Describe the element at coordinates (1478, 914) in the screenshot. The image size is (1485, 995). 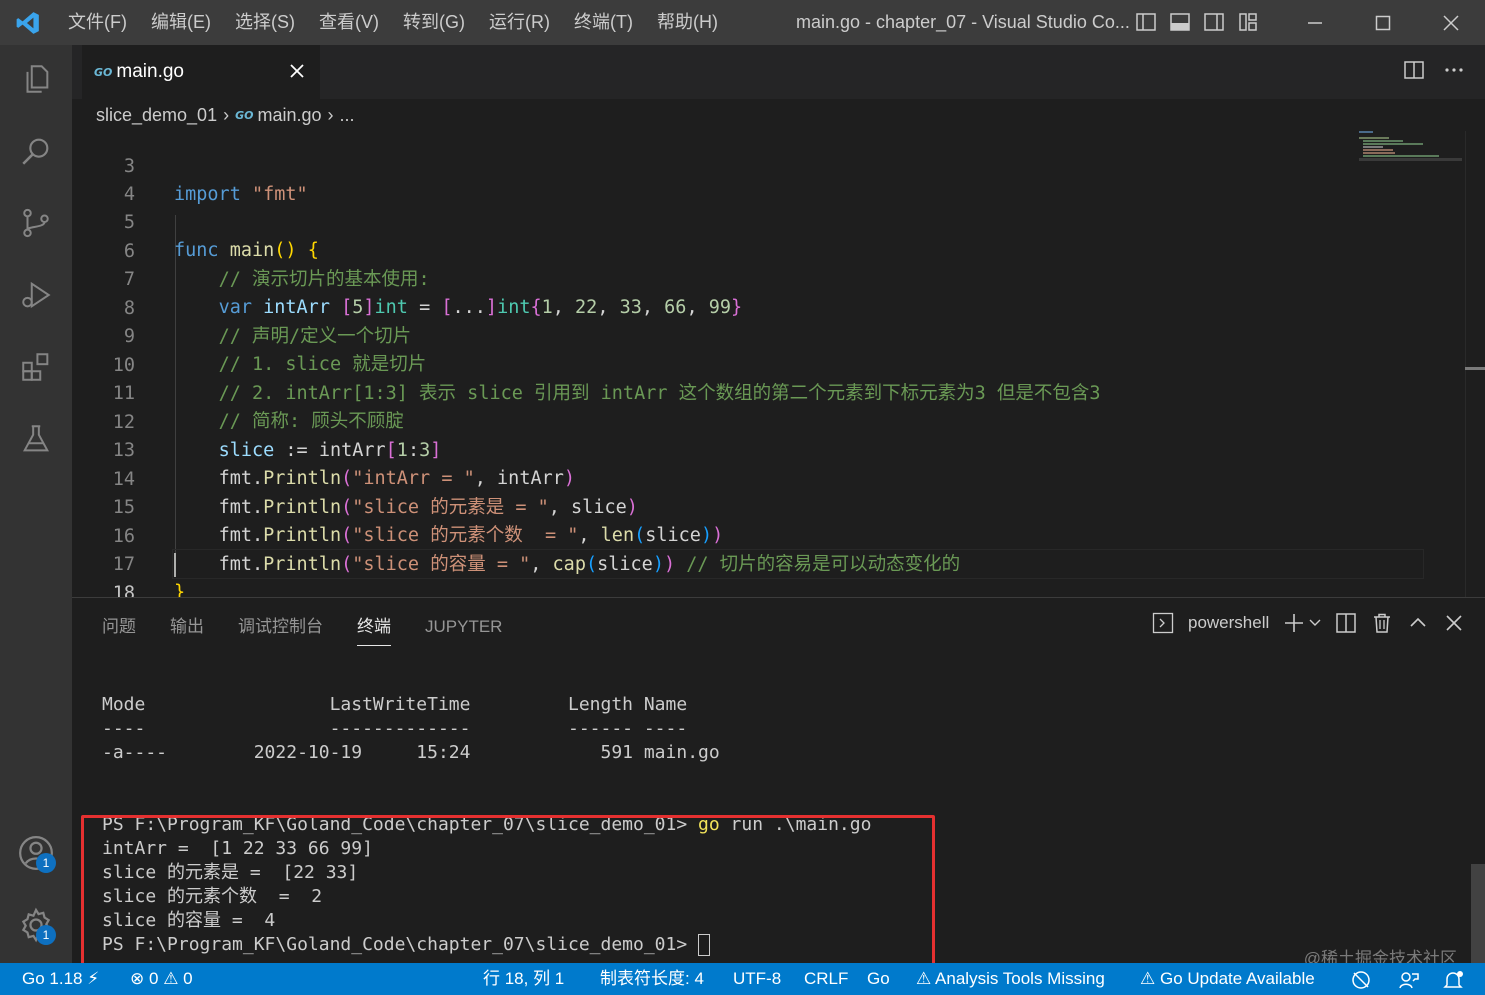
I see `terminal-scrollbar` at that location.